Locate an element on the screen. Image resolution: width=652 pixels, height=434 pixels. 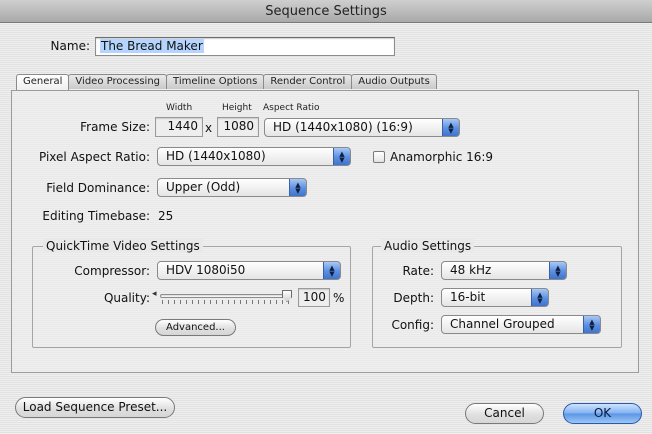
tab-general: General is located at coordinates (43, 82).